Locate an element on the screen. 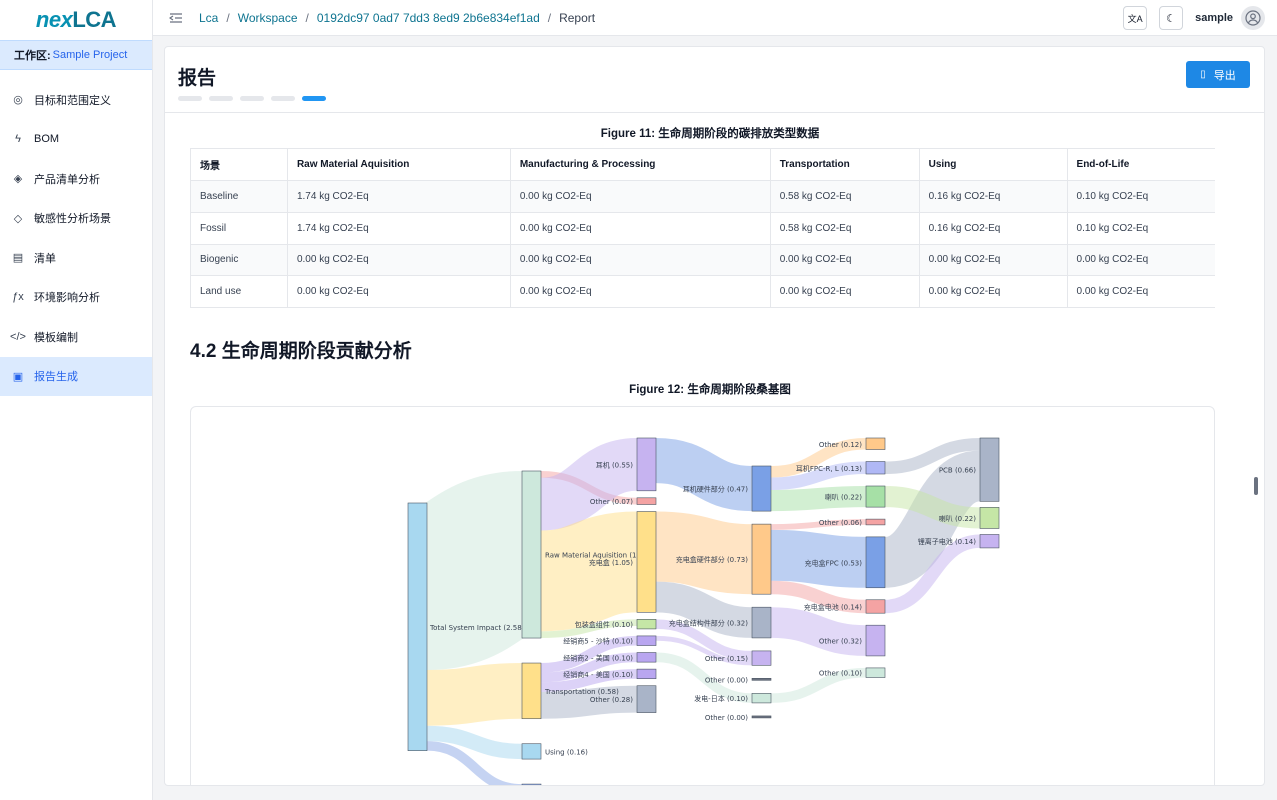 The image size is (1277, 800). sankey-node-label: 耳机 (0.55) is located at coordinates (615, 465).